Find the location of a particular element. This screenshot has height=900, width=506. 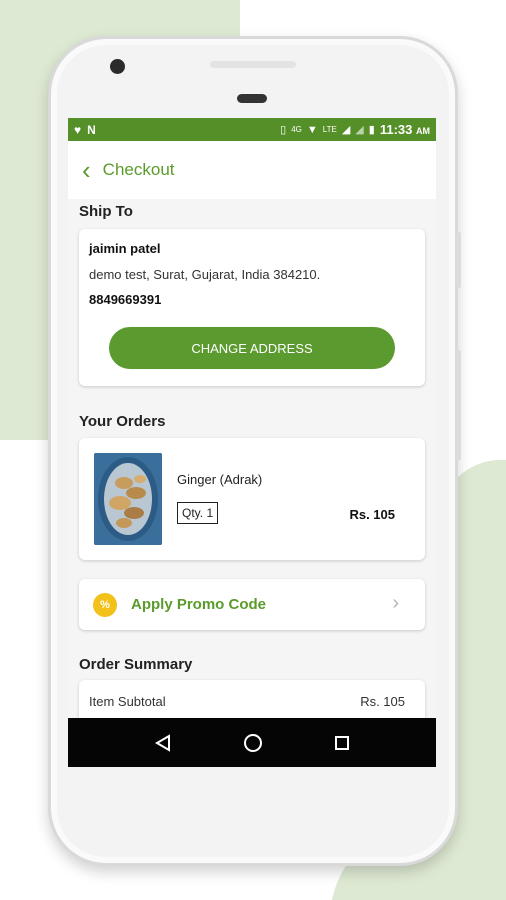

product-price: Rs. 105 is located at coordinates (372, 514).